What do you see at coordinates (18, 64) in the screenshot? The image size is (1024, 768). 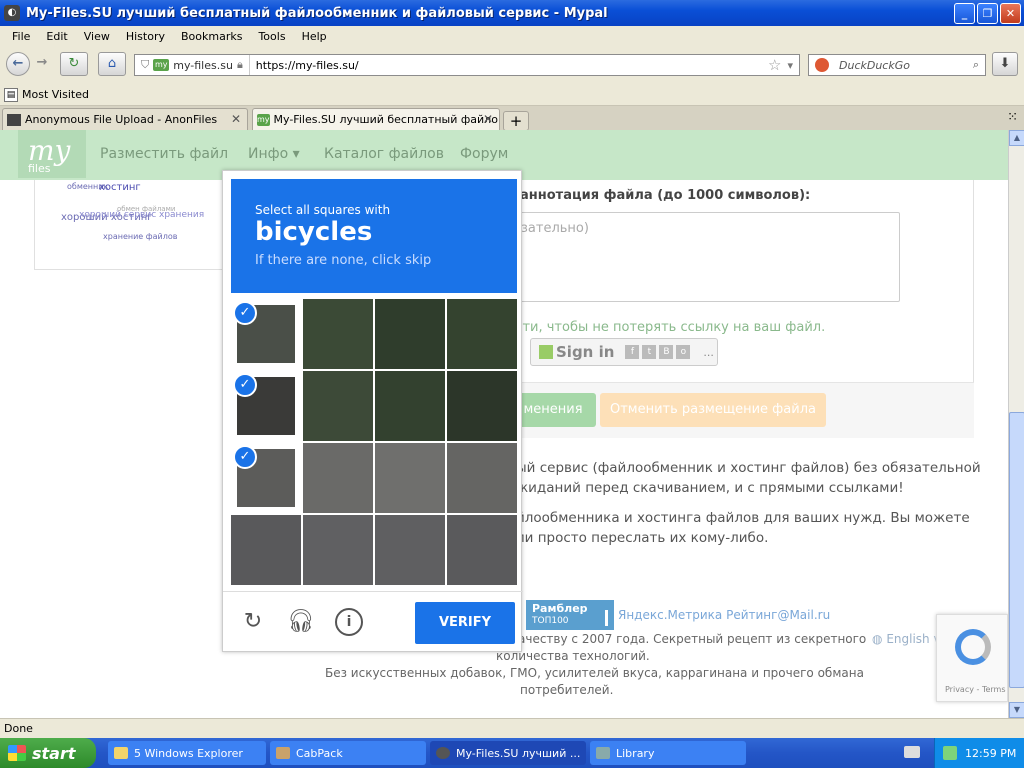 I see `back-button: ←` at bounding box center [18, 64].